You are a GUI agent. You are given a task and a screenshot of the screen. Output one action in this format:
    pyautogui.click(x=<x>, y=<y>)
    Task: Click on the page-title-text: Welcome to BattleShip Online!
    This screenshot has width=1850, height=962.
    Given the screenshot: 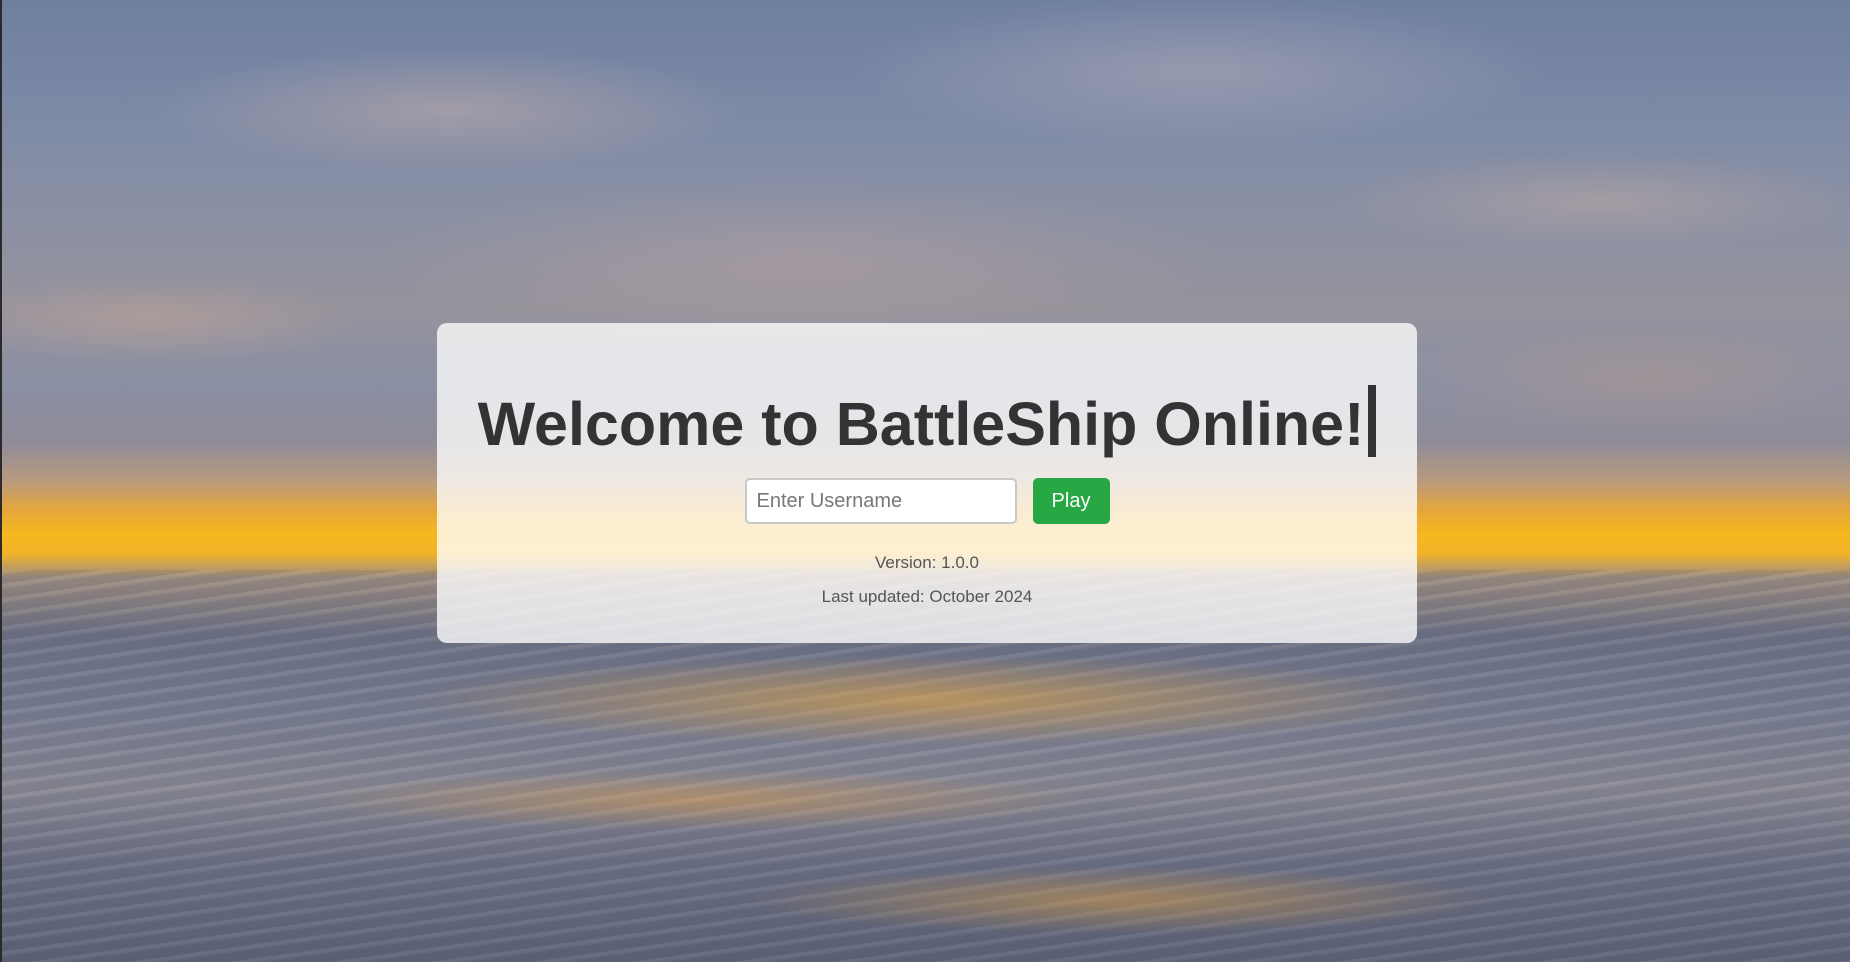 What is the action you would take?
    pyautogui.click(x=921, y=424)
    